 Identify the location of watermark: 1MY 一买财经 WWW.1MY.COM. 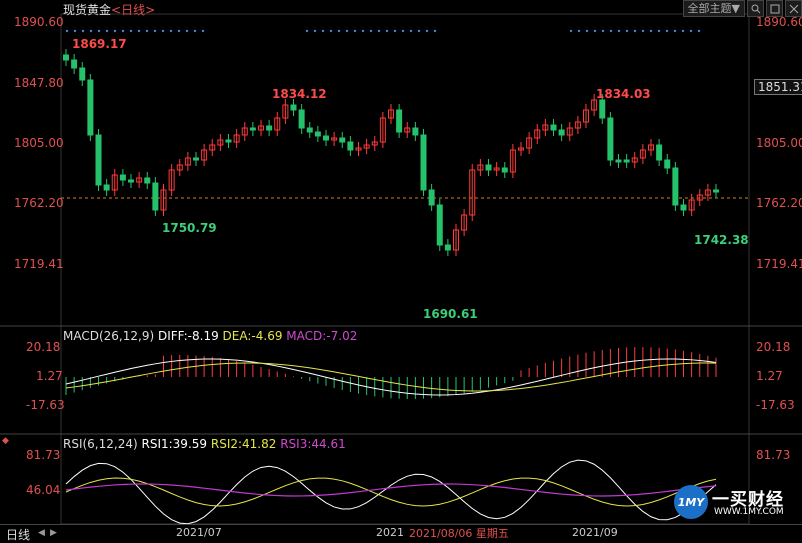
(738, 503).